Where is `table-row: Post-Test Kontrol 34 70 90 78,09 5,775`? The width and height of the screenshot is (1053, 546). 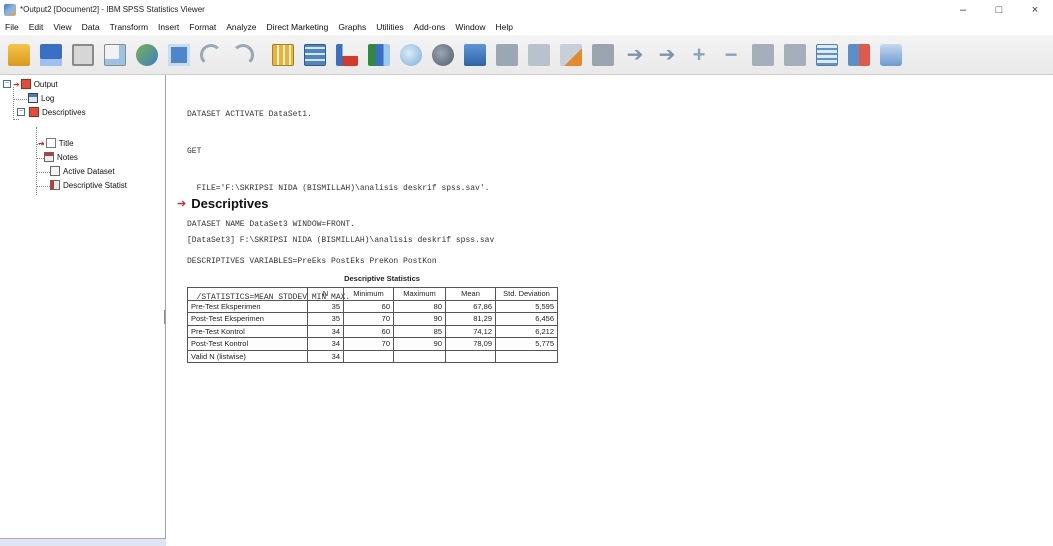
table-row: Post-Test Kontrol 34 70 90 78,09 5,775 is located at coordinates (372, 344).